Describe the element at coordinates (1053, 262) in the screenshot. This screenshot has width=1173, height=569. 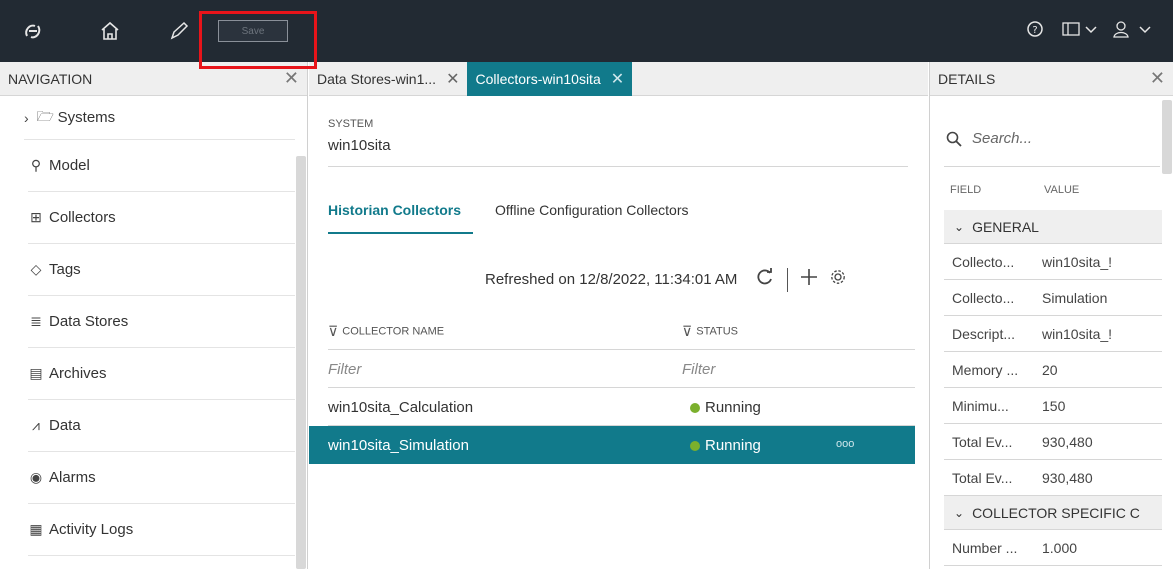
I see `detail-row: Collecto... win10sita_!` at that location.